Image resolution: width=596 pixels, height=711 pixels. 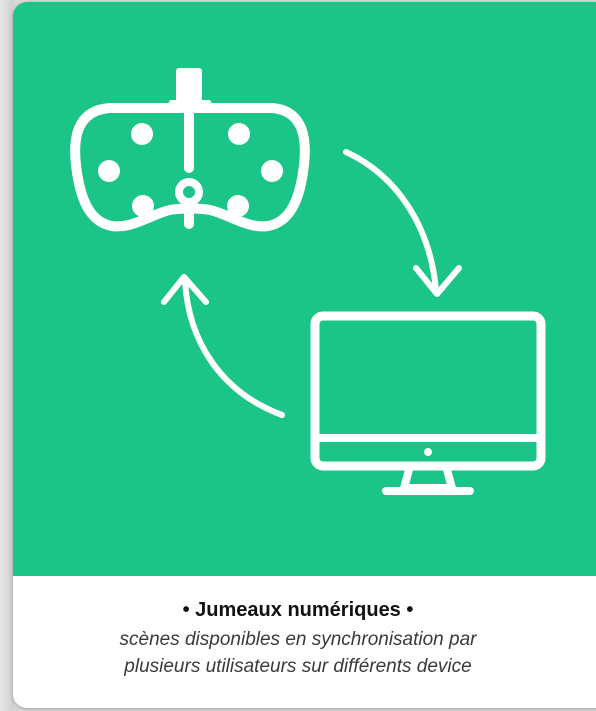 I want to click on card-title: • Jumeaux numériques •, so click(x=298, y=610).